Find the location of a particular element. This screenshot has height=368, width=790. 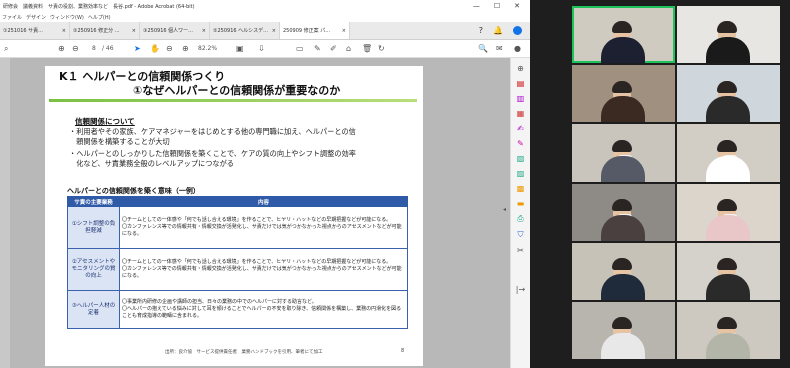

help-icon: ? is located at coordinates (481, 30).